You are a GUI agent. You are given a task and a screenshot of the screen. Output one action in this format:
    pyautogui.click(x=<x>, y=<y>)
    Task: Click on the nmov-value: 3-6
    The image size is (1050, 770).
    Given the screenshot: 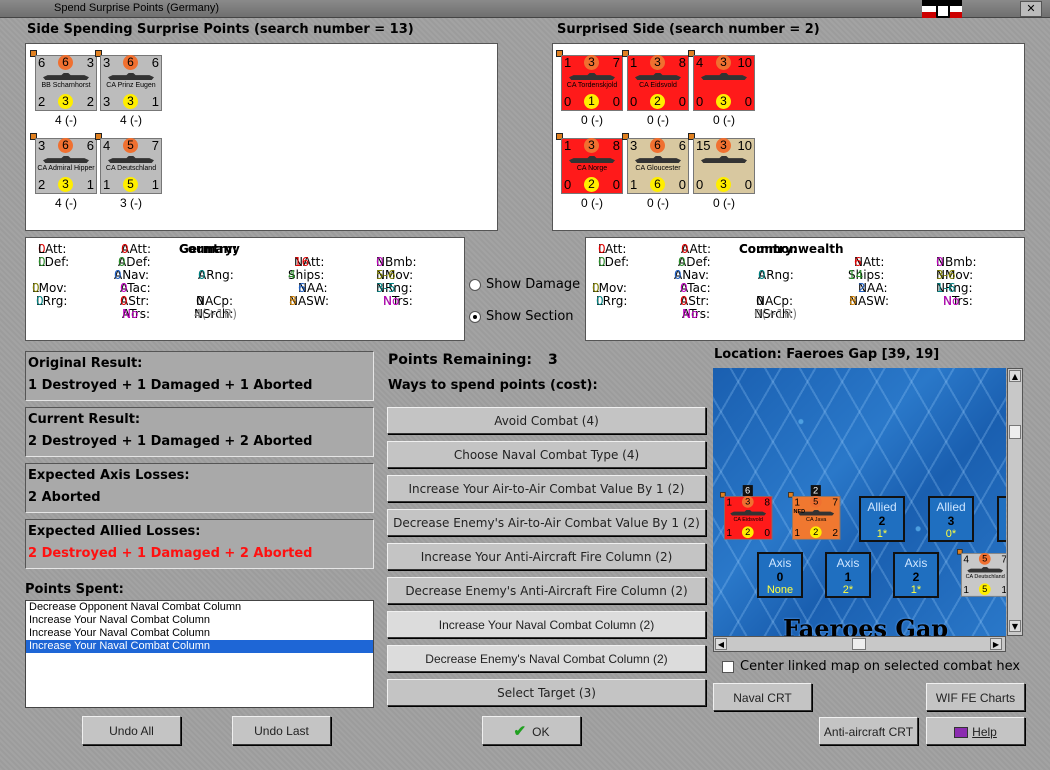 What is the action you would take?
    pyautogui.click(x=946, y=275)
    